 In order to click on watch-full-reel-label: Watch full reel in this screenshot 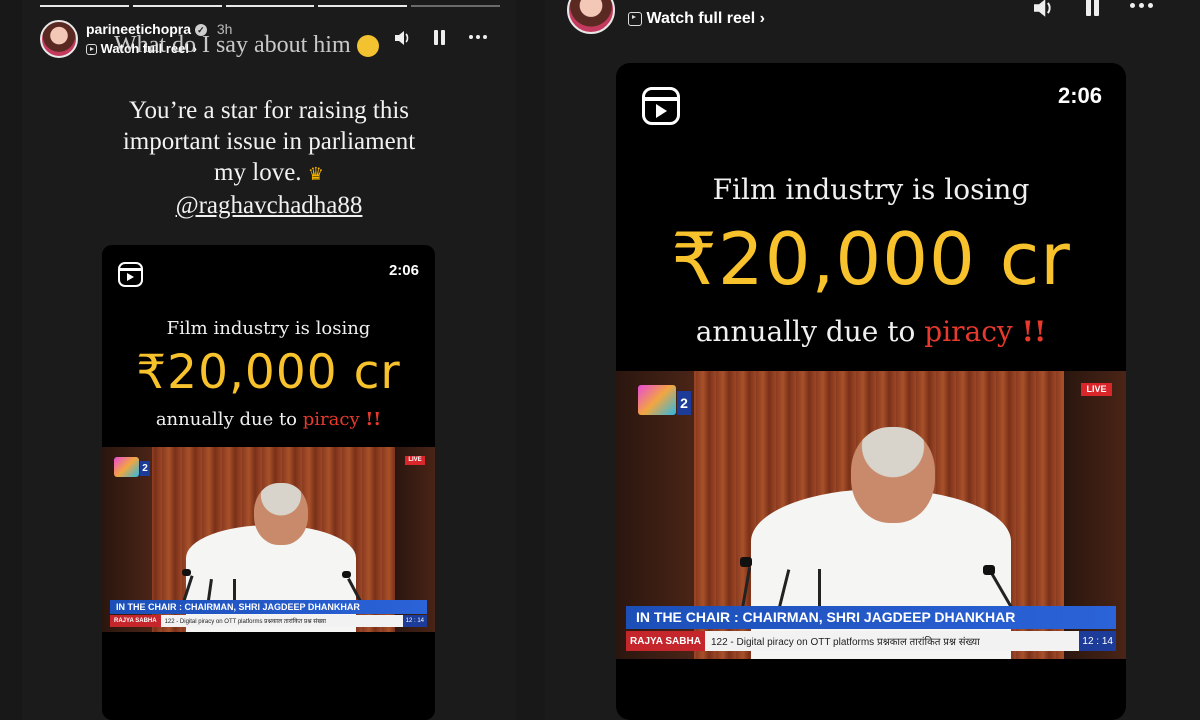, I will do `click(701, 18)`.